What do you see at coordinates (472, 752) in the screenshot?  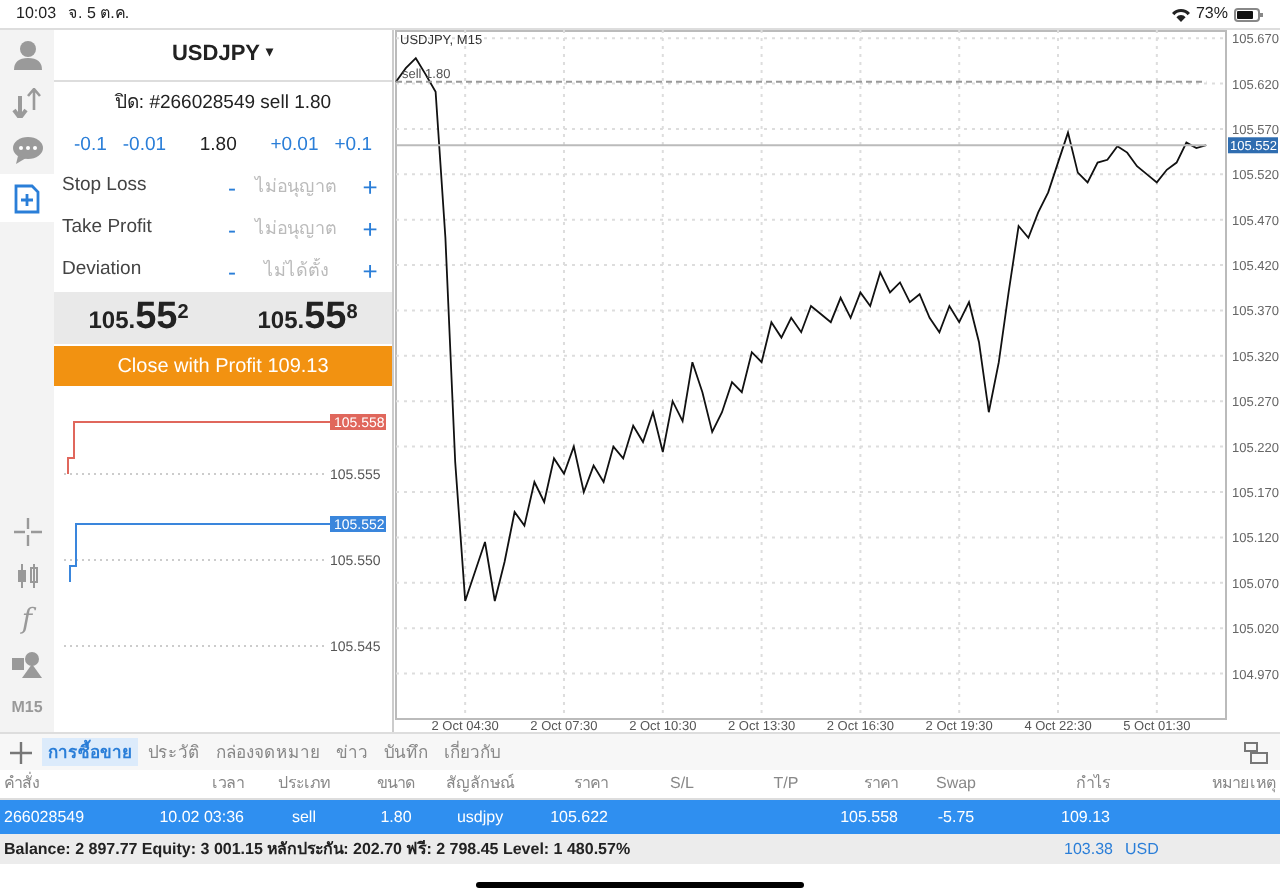 I see `tab: เกี่ยวกับ` at bounding box center [472, 752].